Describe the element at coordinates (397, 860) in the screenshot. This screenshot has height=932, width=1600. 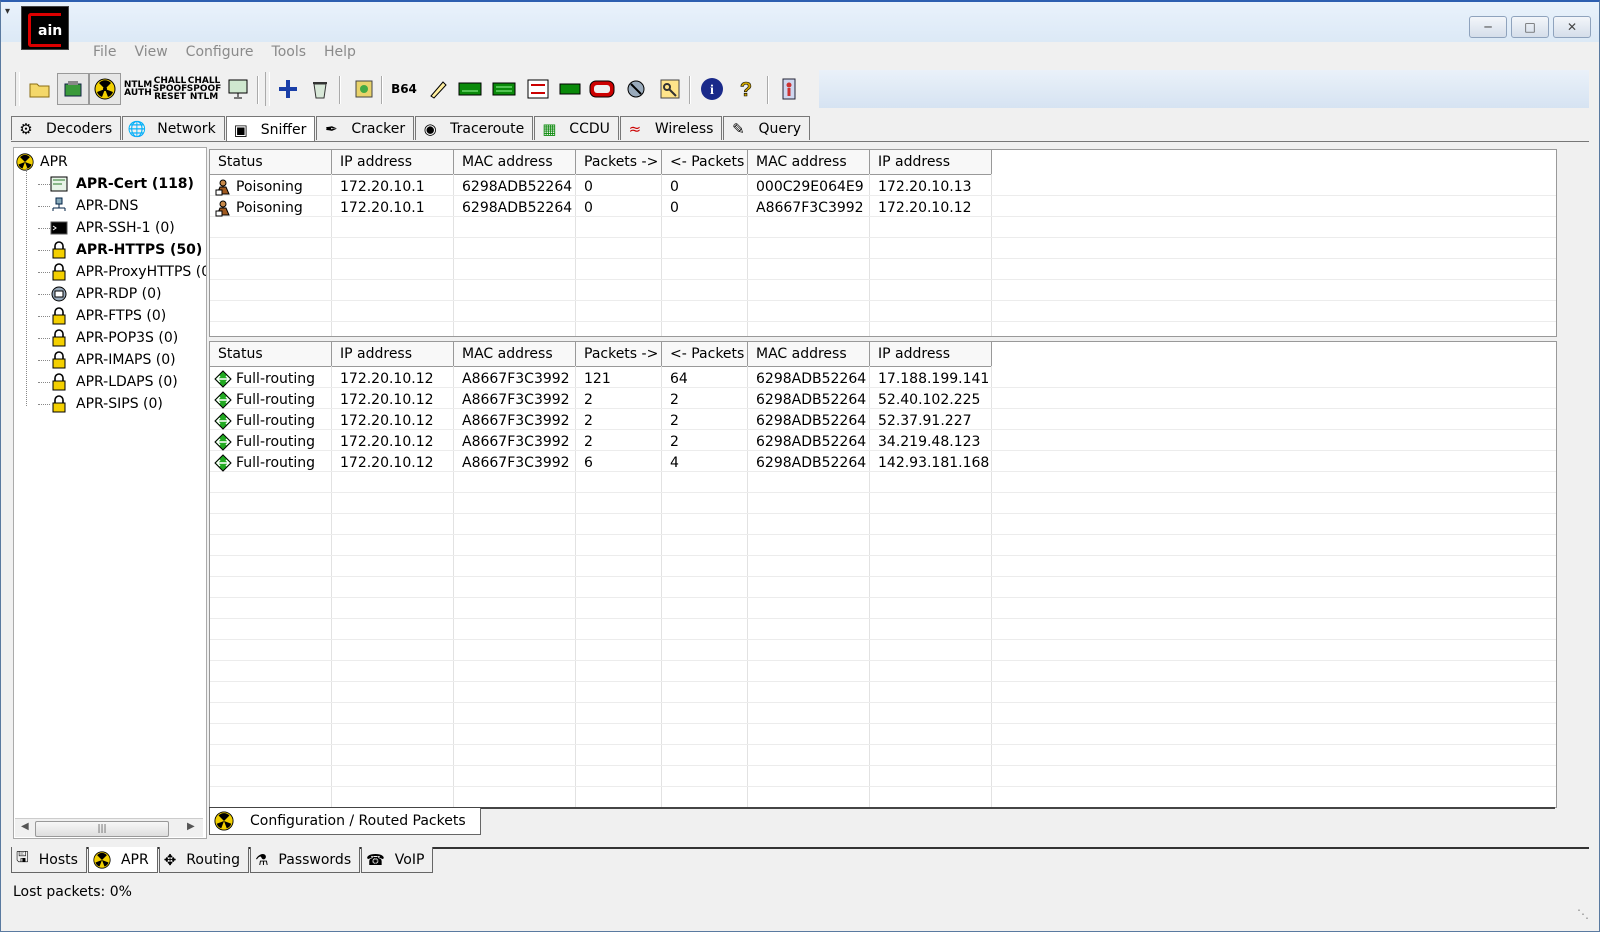
I see `tab-voip: ☎ VoIP` at that location.